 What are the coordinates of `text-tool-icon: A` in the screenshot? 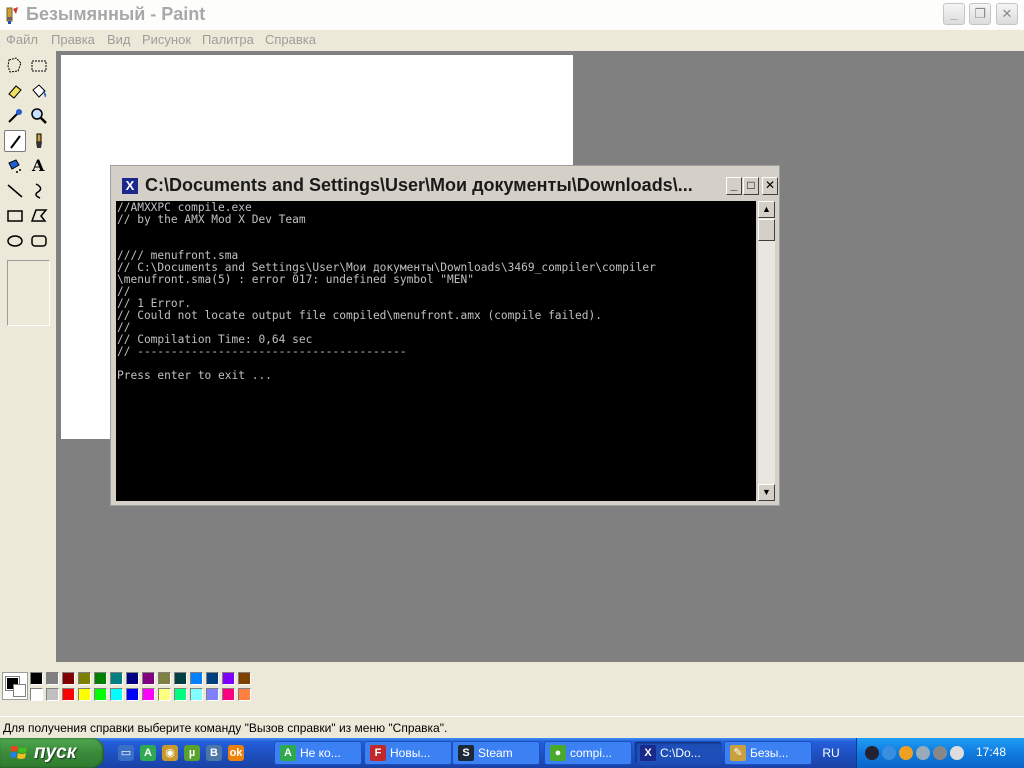 It's located at (38, 165).